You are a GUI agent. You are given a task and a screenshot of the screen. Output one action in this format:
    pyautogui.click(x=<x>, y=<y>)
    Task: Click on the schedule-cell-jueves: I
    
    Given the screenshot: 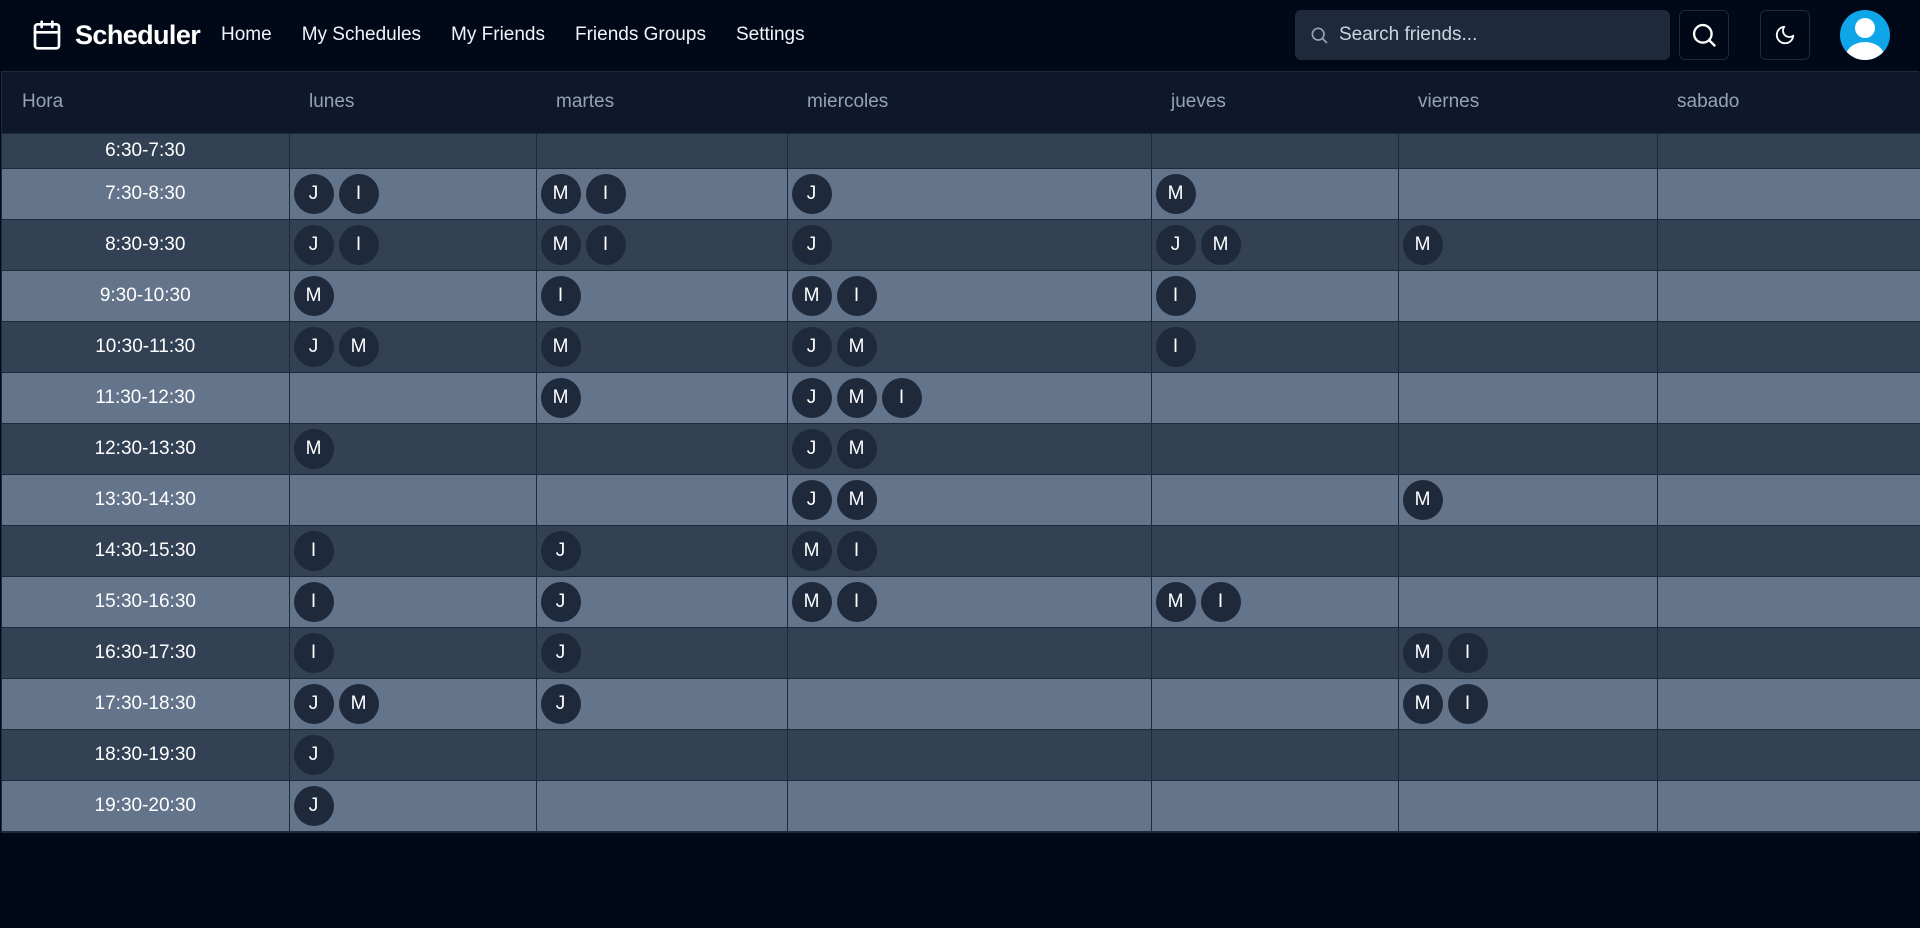 What is the action you would take?
    pyautogui.click(x=1275, y=296)
    